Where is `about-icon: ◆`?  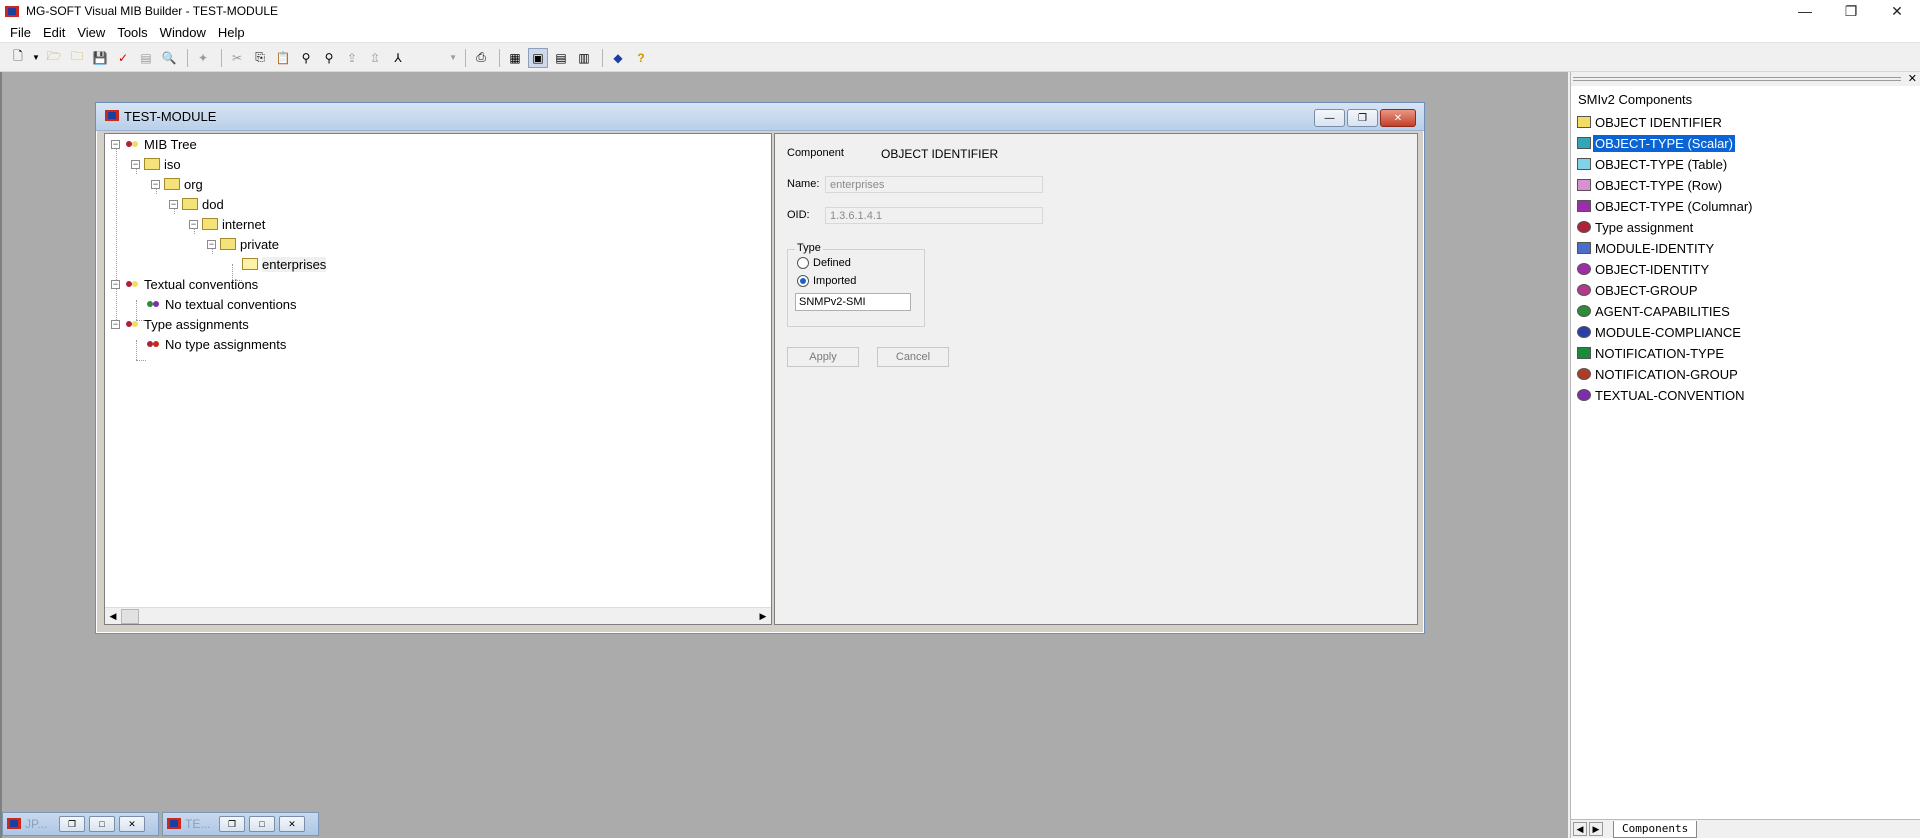 about-icon: ◆ is located at coordinates (618, 58).